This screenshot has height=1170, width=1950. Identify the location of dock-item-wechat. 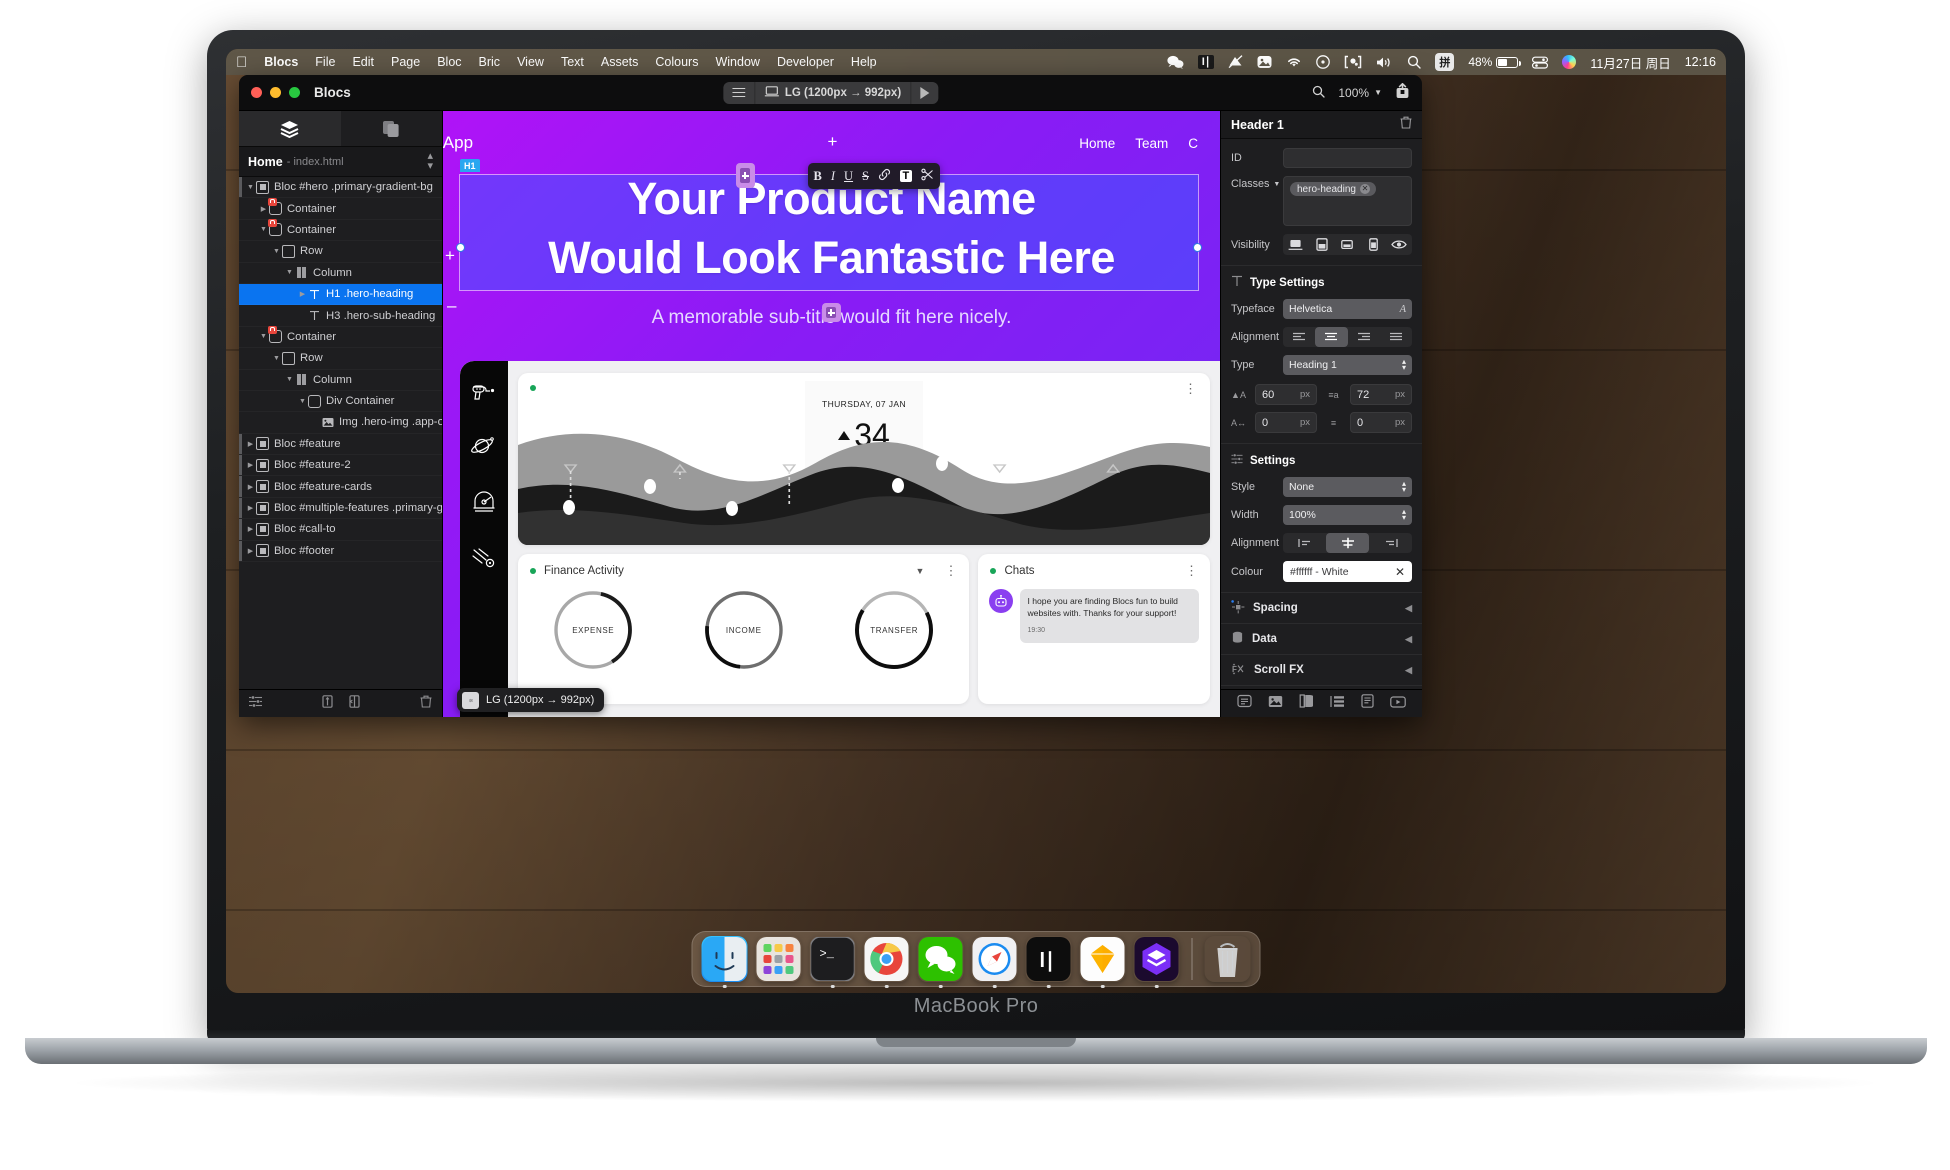
(941, 962).